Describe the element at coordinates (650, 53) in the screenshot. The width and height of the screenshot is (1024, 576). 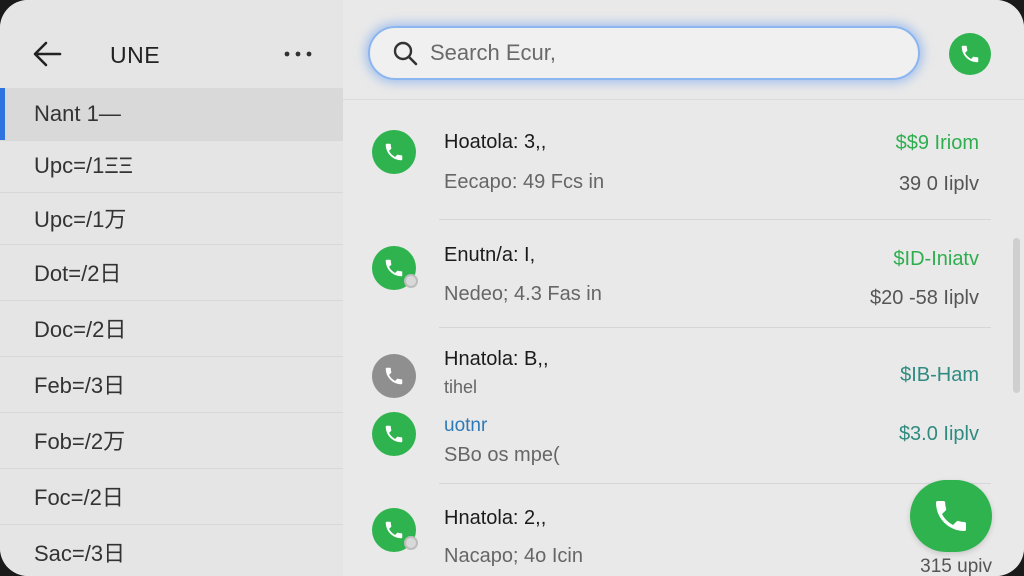
I see `search-input` at that location.